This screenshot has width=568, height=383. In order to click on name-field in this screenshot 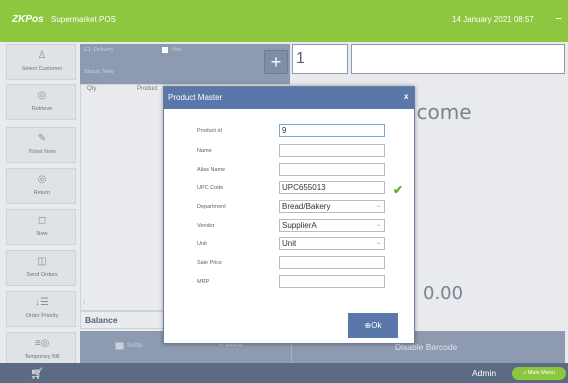, I will do `click(332, 150)`.